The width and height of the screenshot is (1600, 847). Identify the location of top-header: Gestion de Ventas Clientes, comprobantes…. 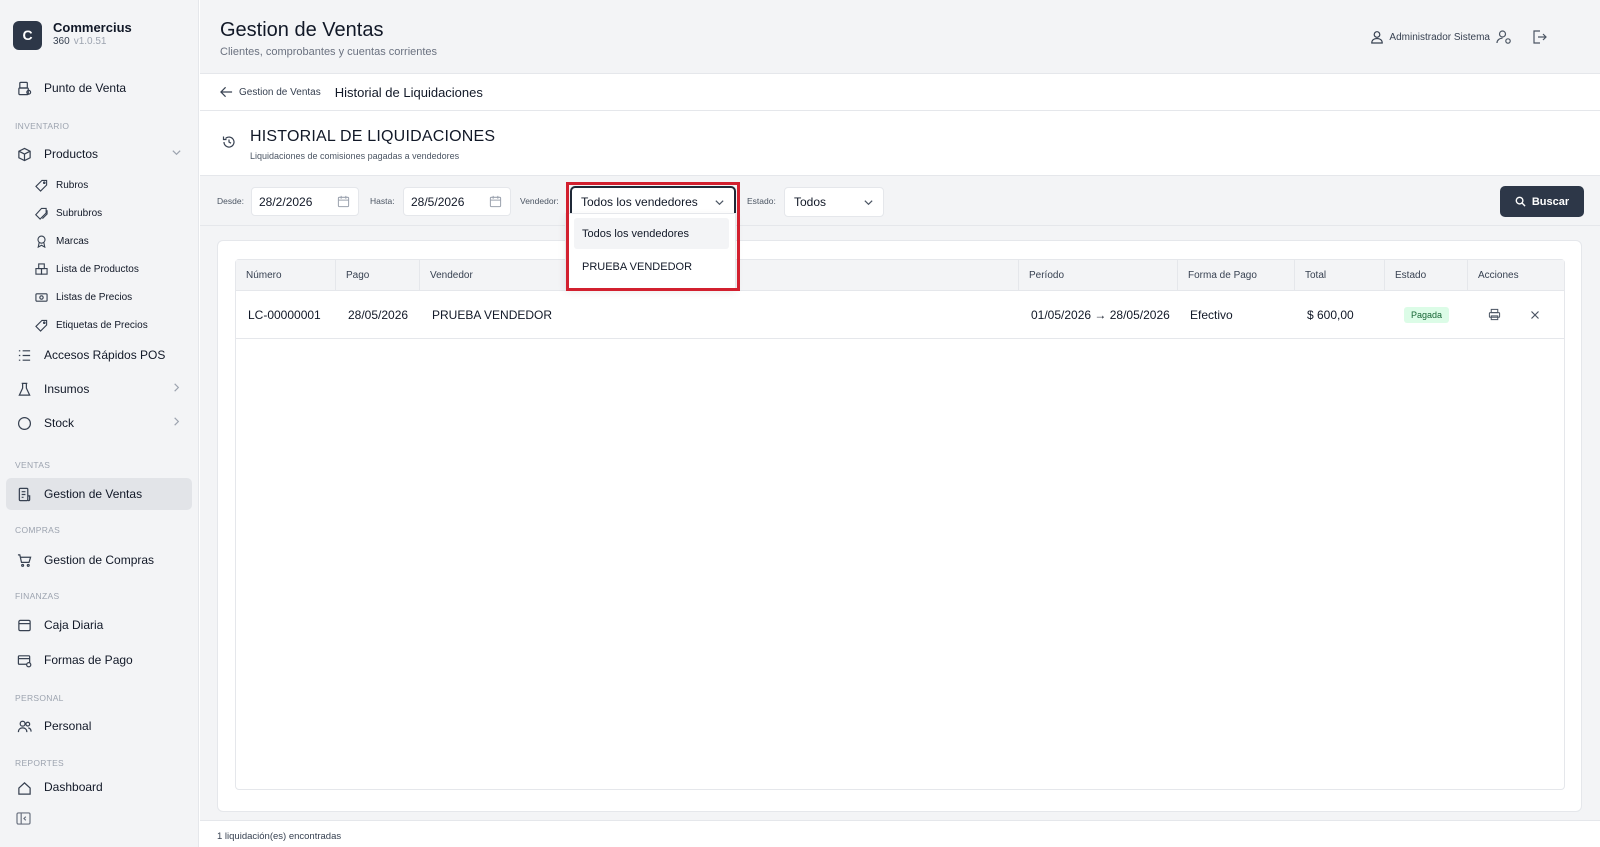
(900, 37).